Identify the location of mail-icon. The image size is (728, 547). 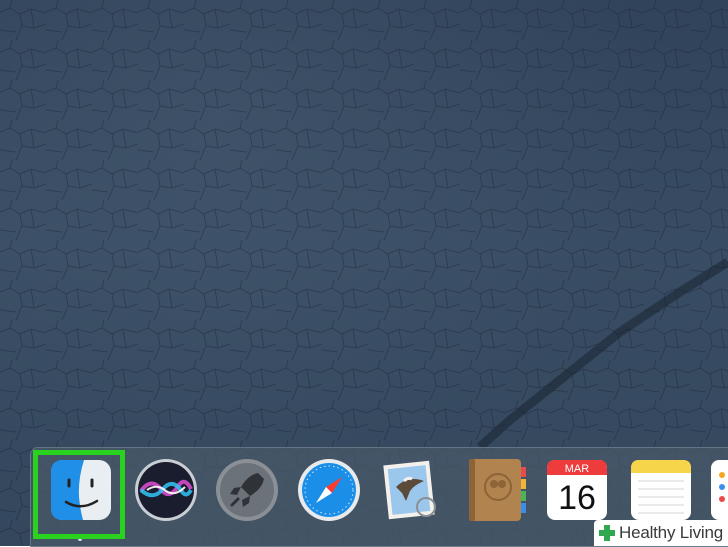
(409, 490).